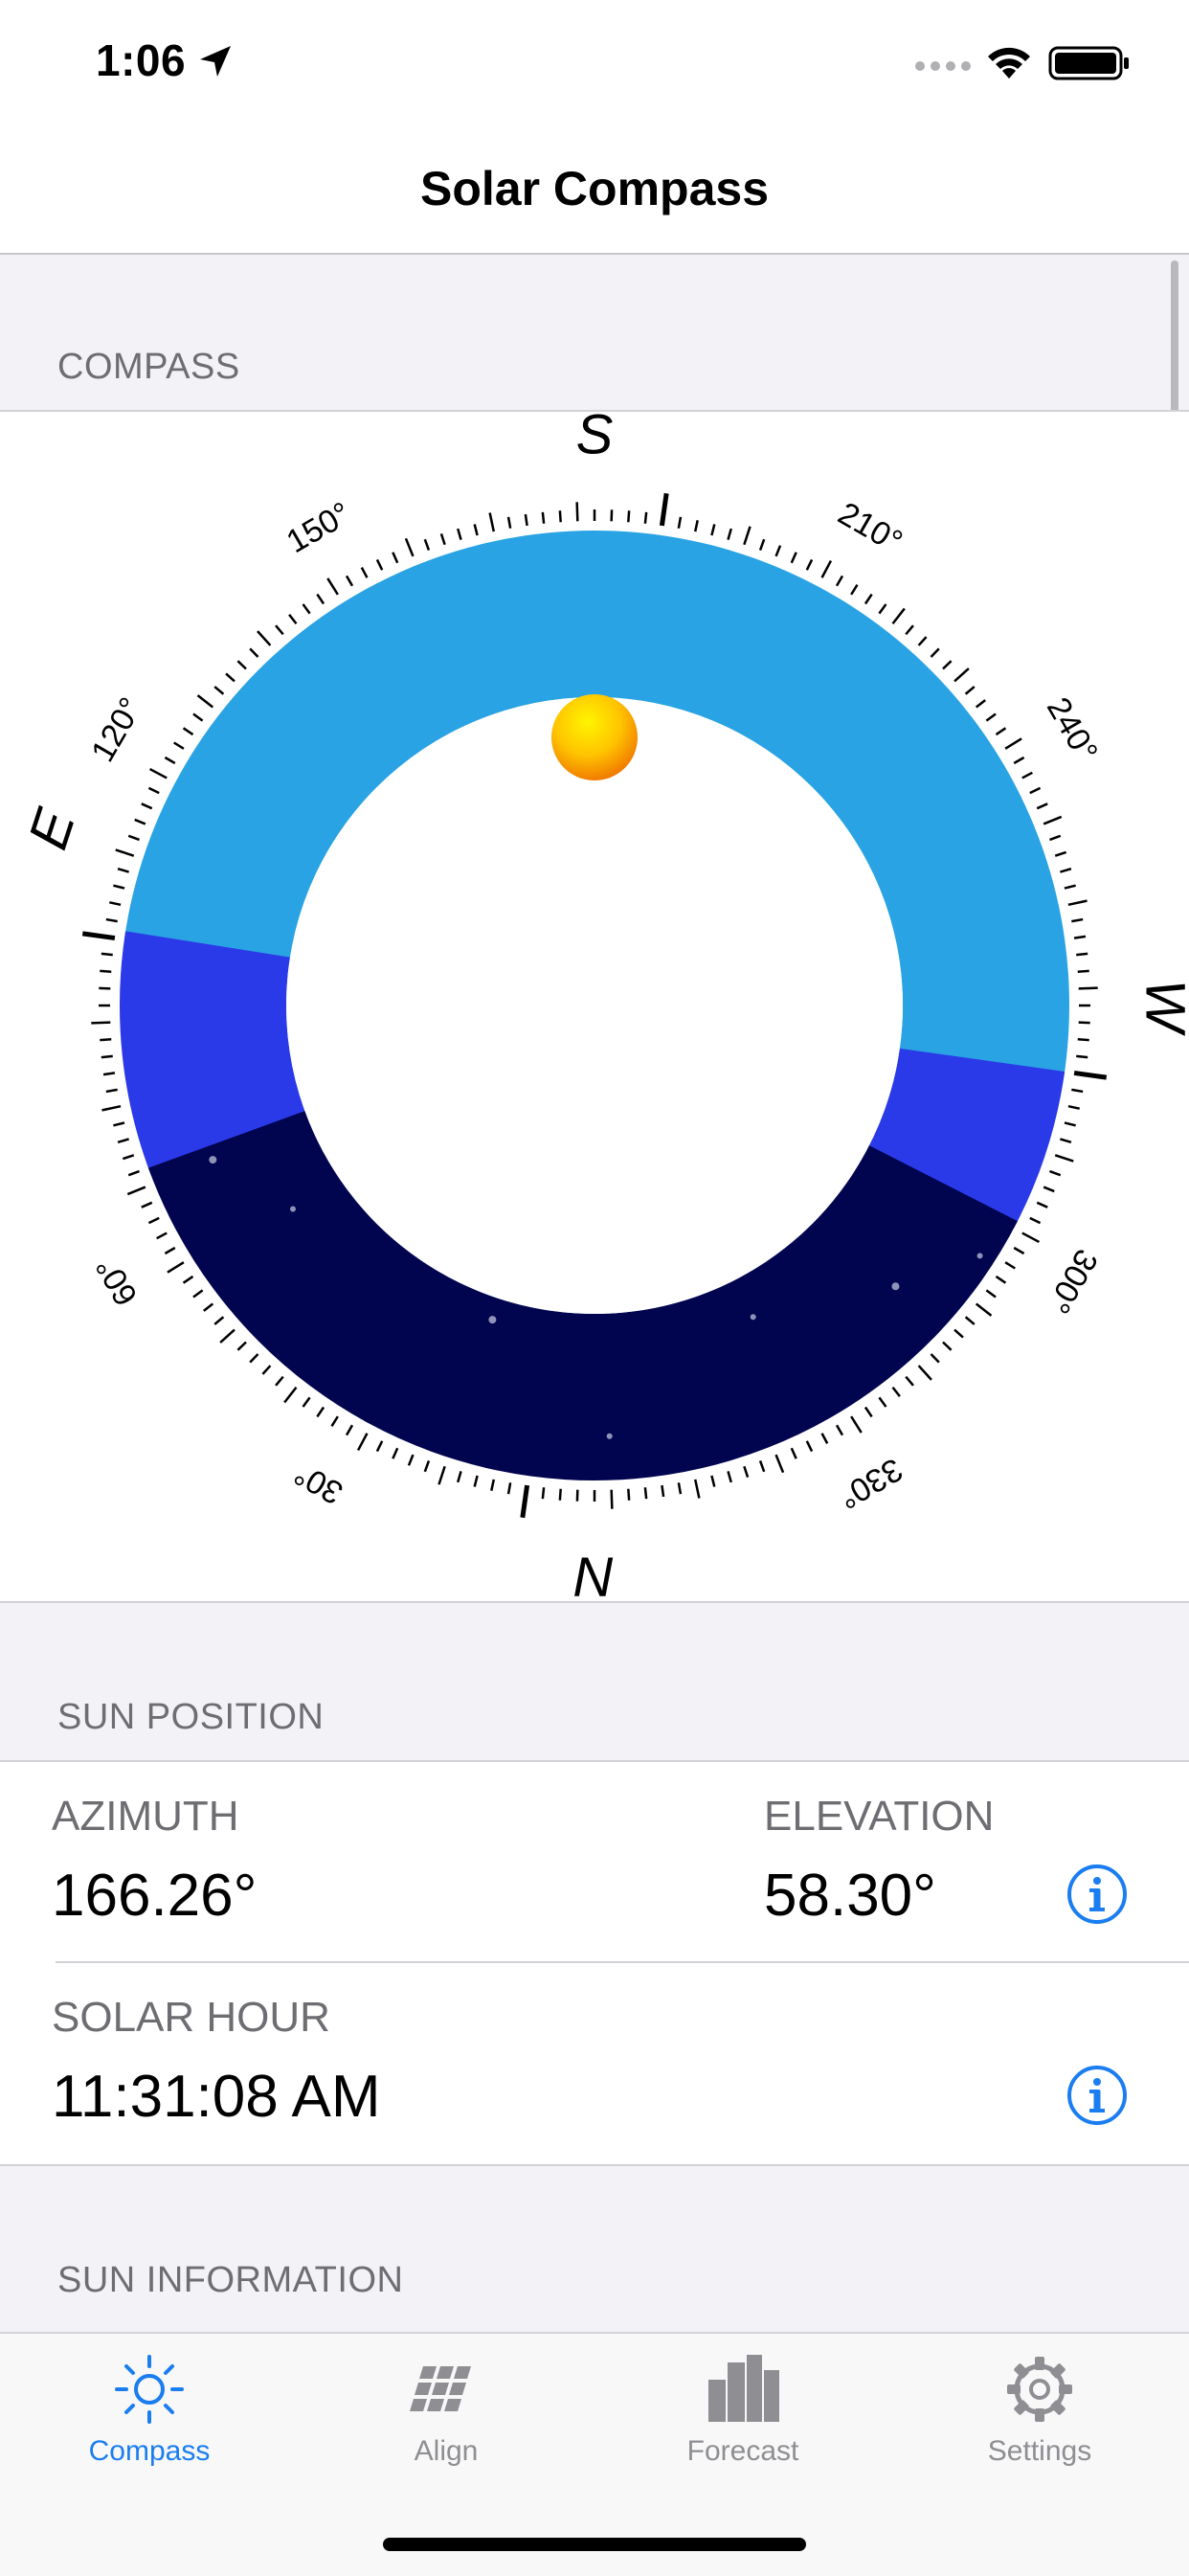 The height and width of the screenshot is (2576, 1189). I want to click on cardinal-label-west: W, so click(1161, 1008).